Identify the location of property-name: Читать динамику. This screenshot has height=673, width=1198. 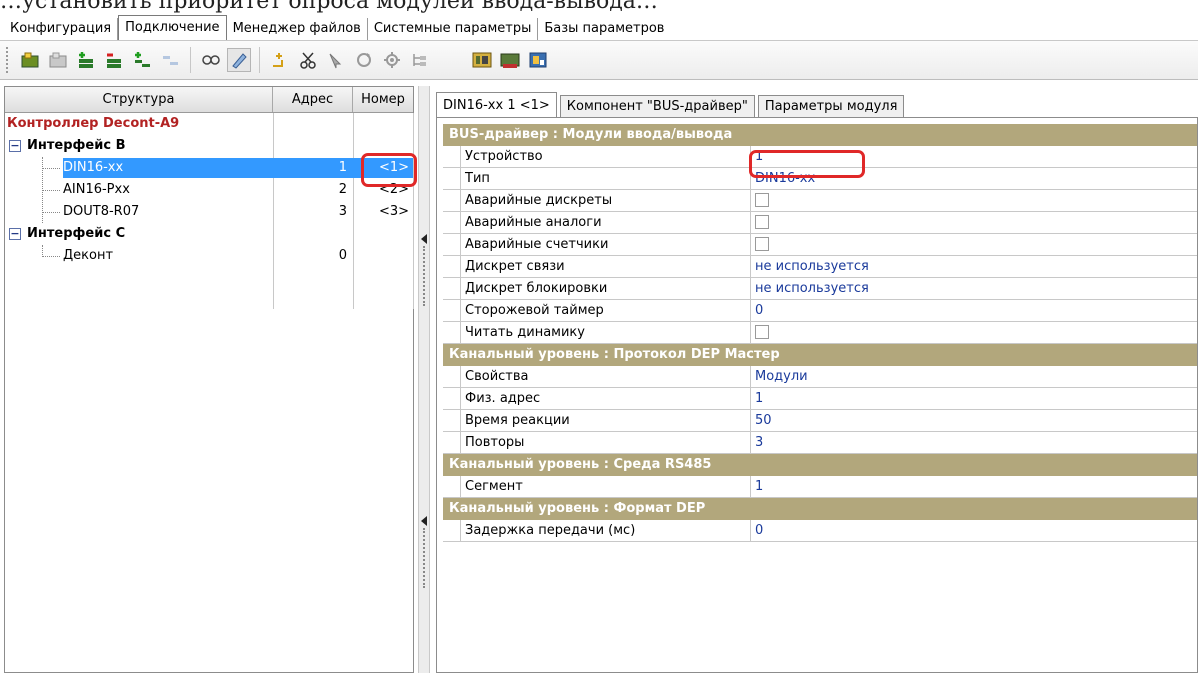
(606, 332).